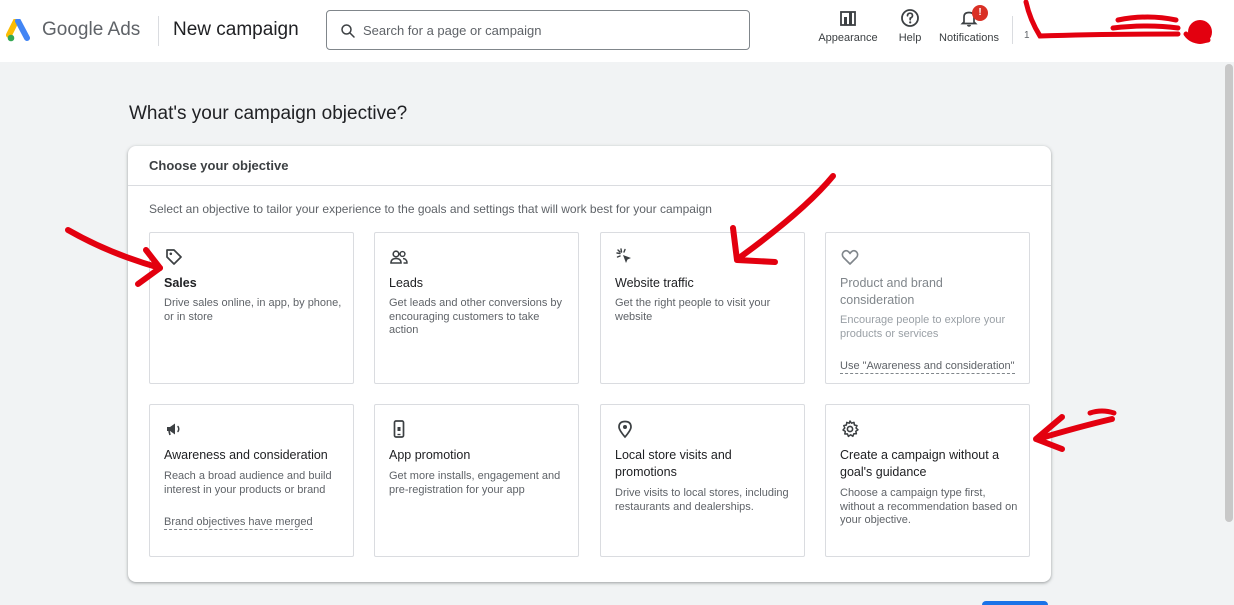 This screenshot has height=605, width=1234. I want to click on header-divider, so click(158, 31).